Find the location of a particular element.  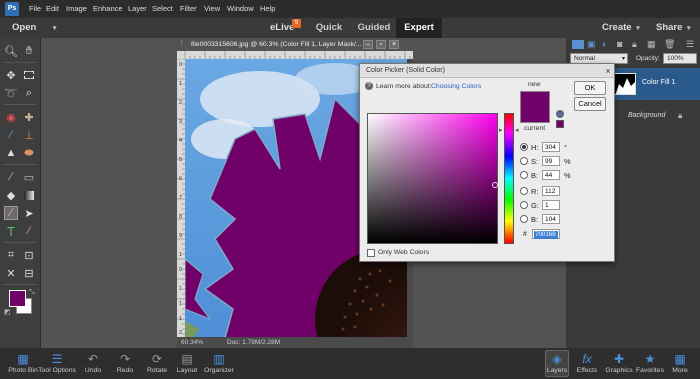

web-safe-color-icon is located at coordinates (560, 124).